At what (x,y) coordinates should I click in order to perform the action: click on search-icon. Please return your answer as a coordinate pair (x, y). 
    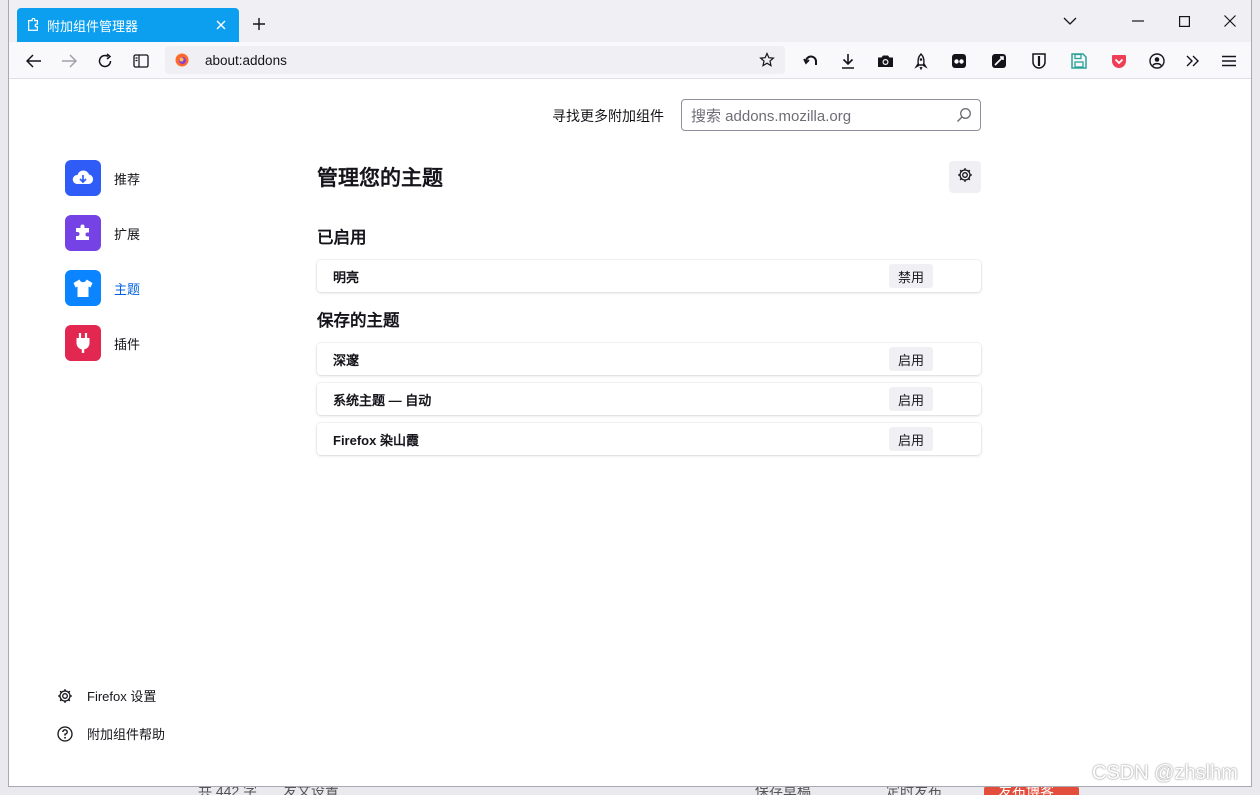
    Looking at the image, I should click on (964, 117).